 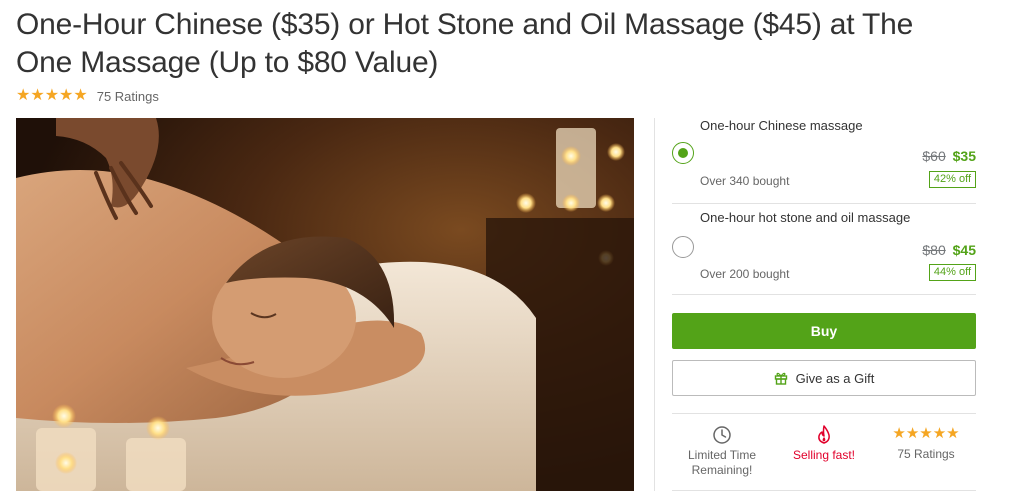 What do you see at coordinates (952, 179) in the screenshot?
I see `discount-badge: 42% off` at bounding box center [952, 179].